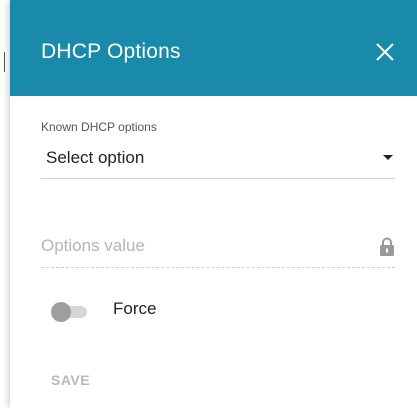 The height and width of the screenshot is (408, 417). I want to click on force-label: Force, so click(135, 308).